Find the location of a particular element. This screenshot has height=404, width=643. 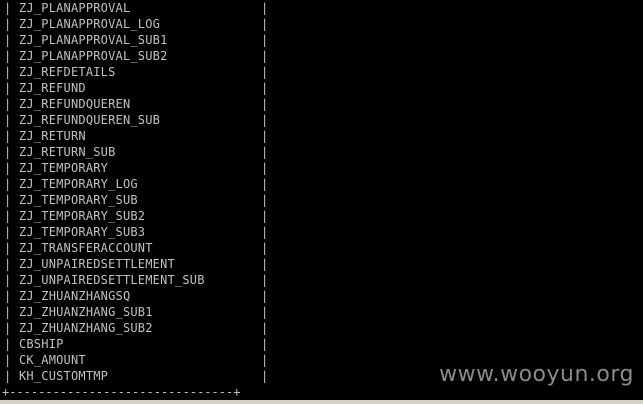

table-name-cell: CBSHIP is located at coordinates (41, 344).